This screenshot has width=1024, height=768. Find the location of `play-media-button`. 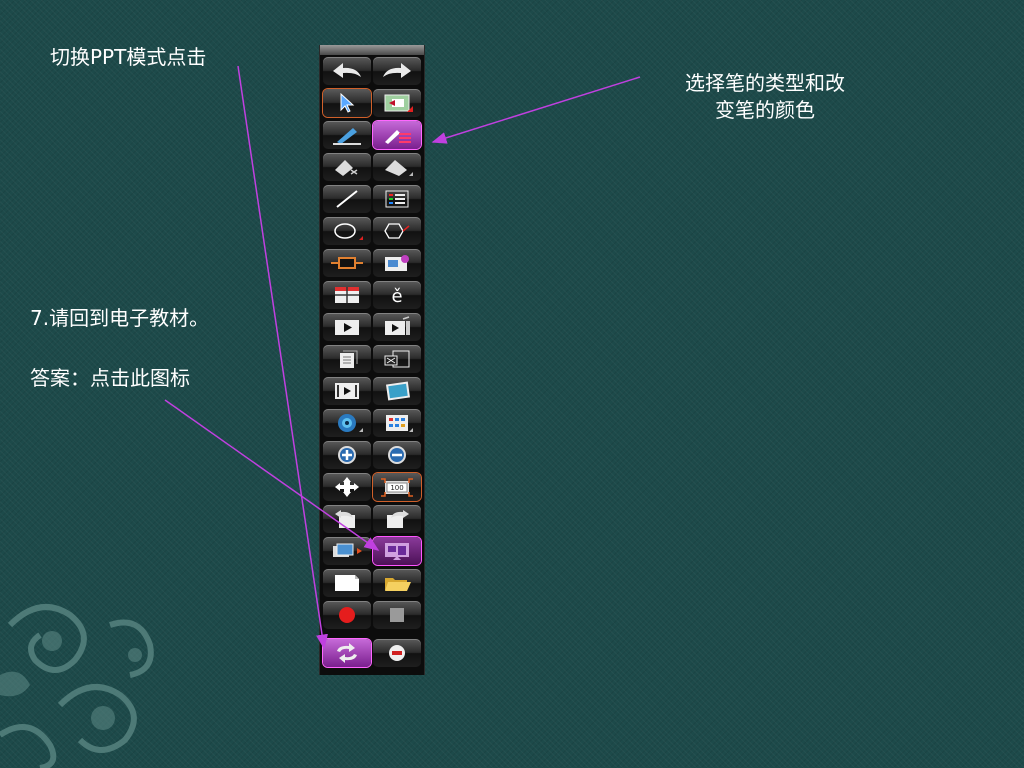

play-media-button is located at coordinates (397, 327).